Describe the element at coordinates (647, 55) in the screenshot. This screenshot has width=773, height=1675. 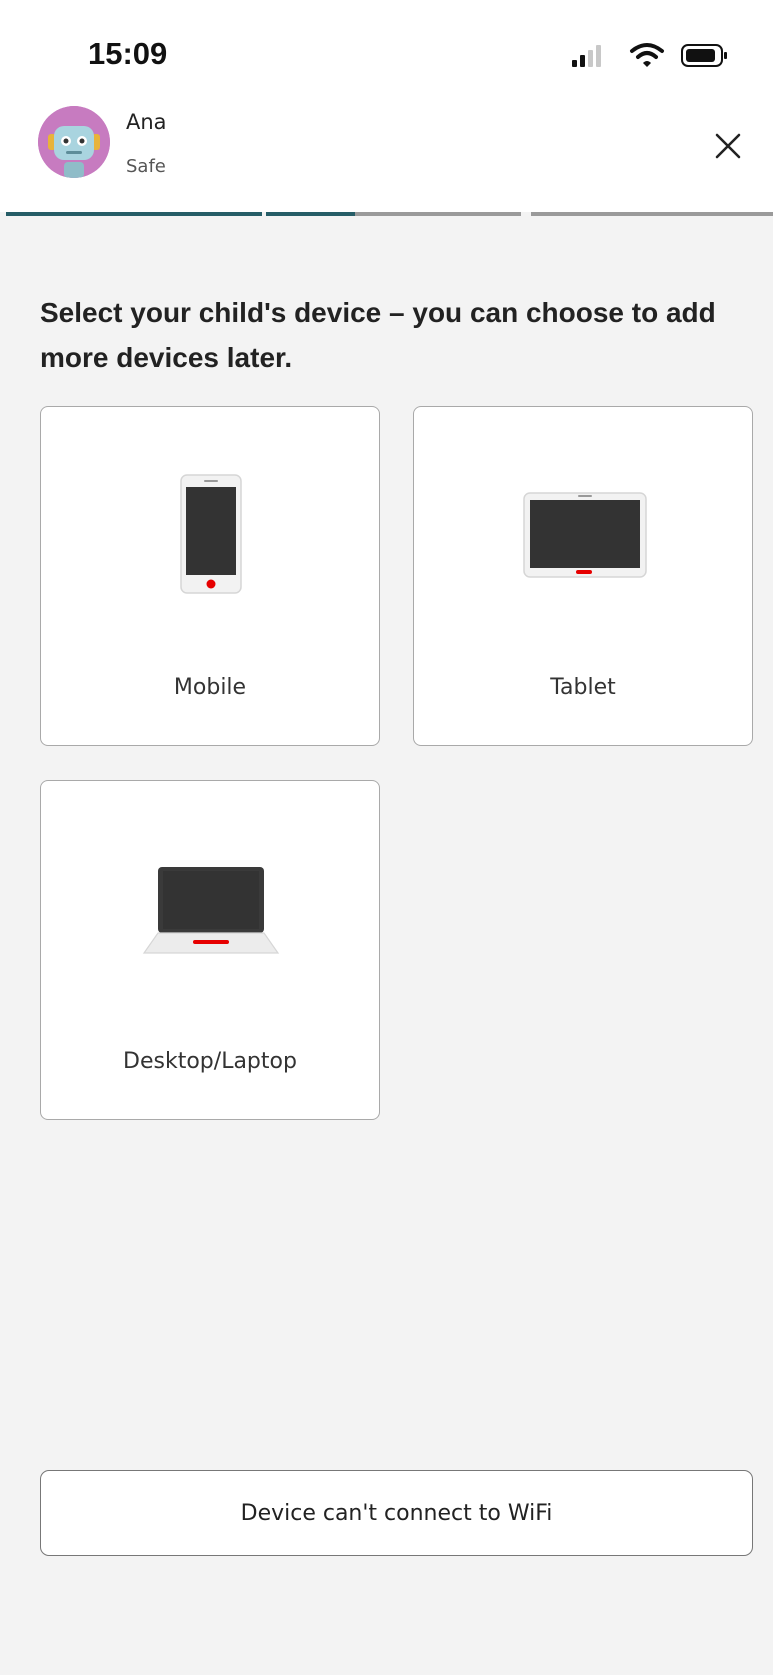
I see `wifi-icon` at that location.